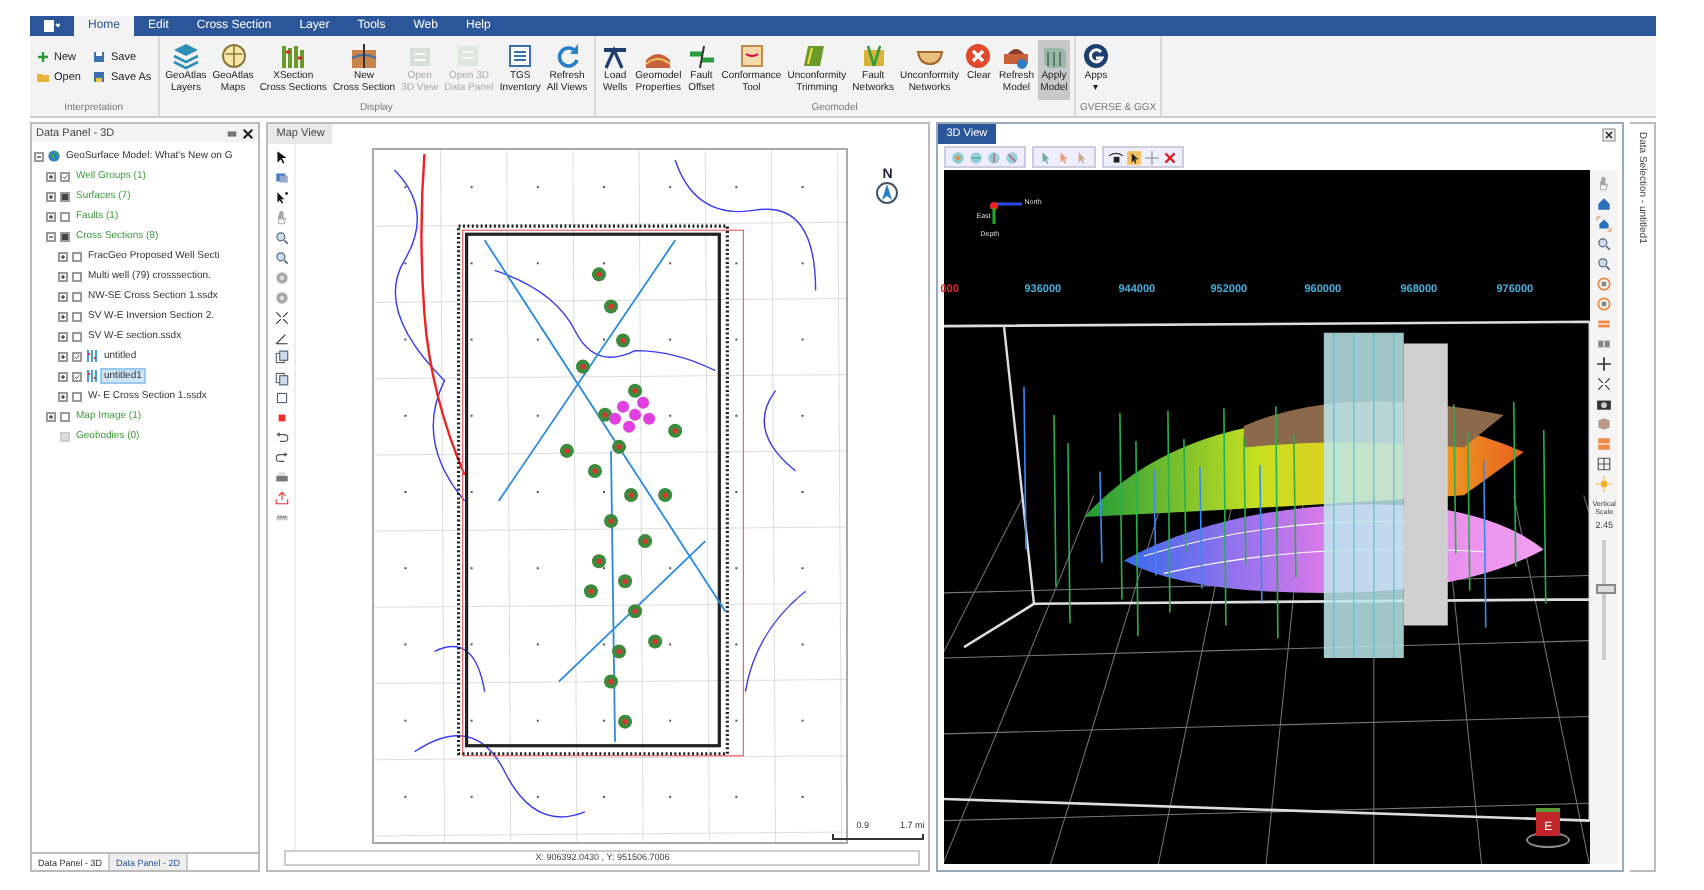  I want to click on plus-icon, so click(43, 57).